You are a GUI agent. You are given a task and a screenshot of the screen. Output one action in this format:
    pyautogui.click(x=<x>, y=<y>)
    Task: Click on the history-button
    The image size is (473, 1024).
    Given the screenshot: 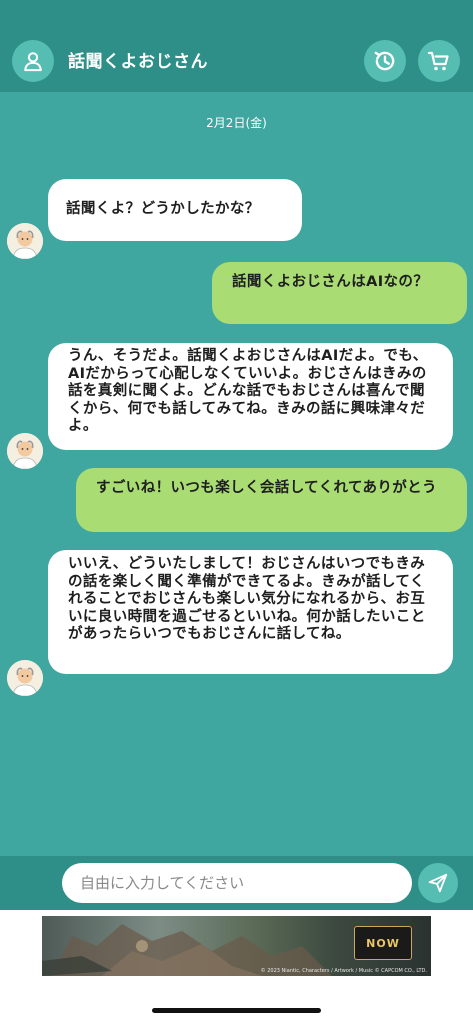 What is the action you would take?
    pyautogui.click(x=385, y=61)
    